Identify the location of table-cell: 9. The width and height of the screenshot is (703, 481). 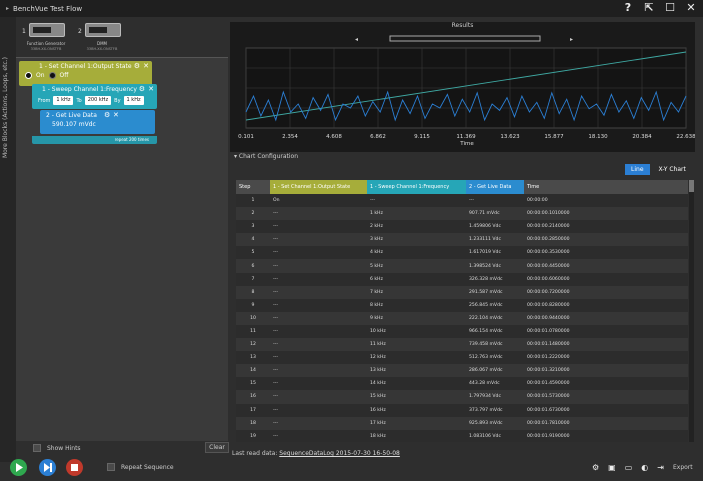
(253, 305).